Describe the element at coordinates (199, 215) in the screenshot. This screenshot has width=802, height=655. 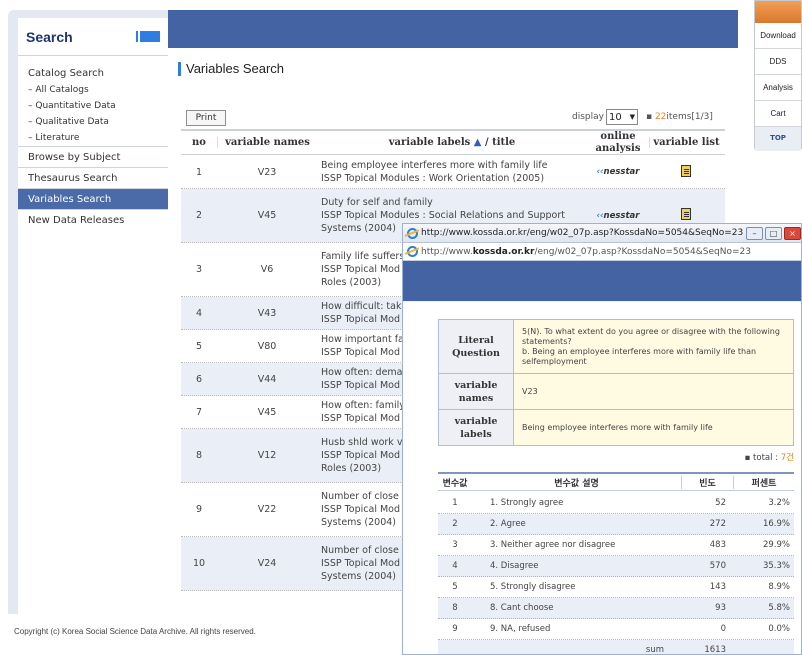
I see `row-number: 2` at that location.